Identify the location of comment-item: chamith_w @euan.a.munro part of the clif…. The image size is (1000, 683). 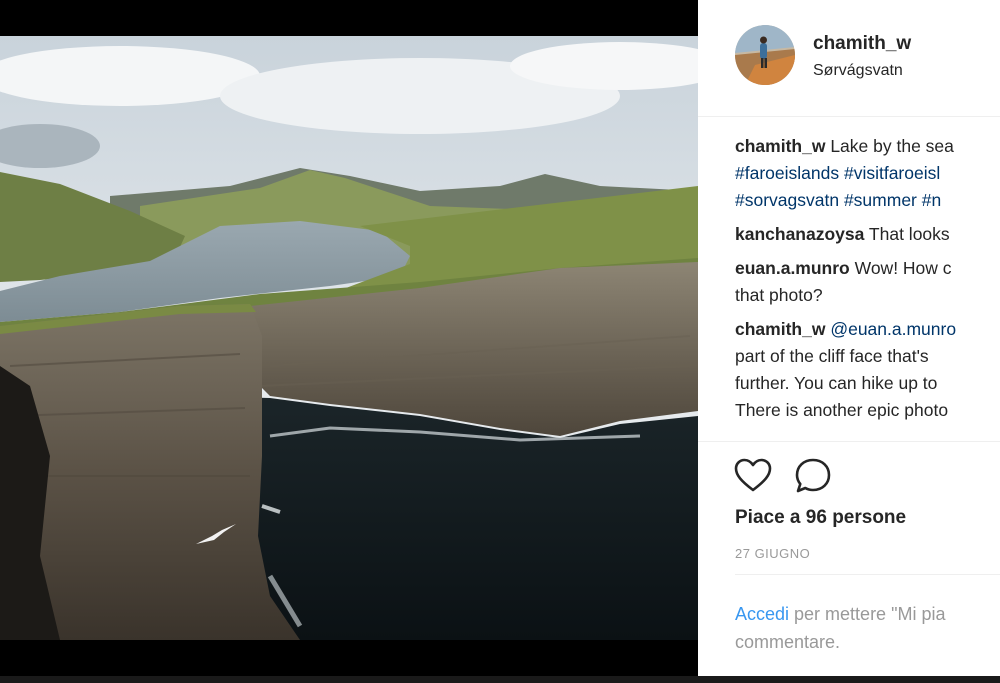
(867, 370).